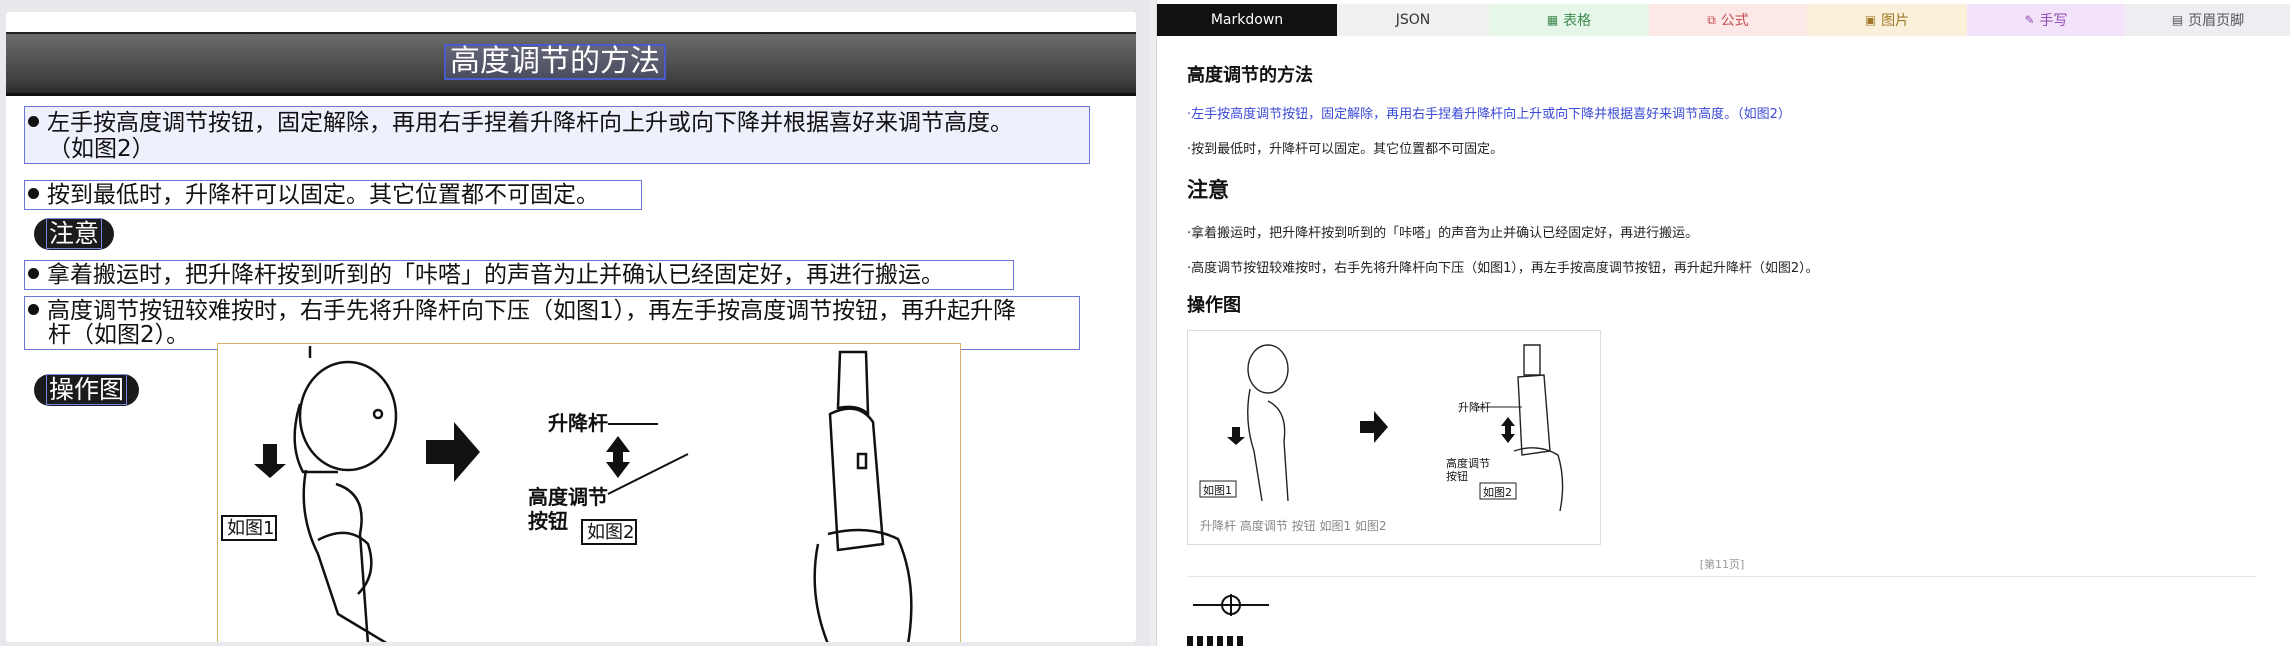 This screenshot has width=2290, height=646. What do you see at coordinates (1552, 20) in the screenshot?
I see `table-icon: ▦` at bounding box center [1552, 20].